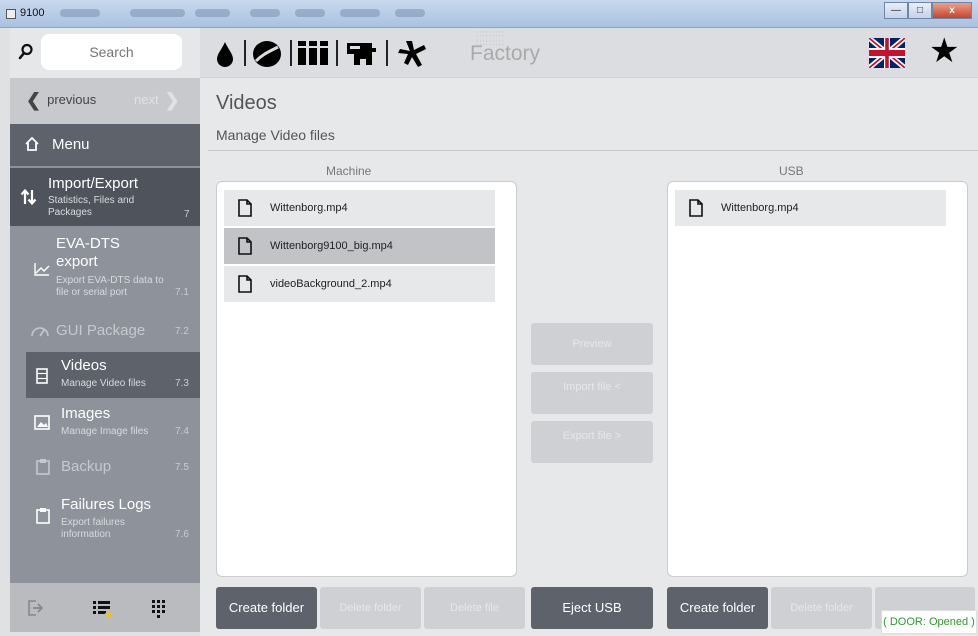 The width and height of the screenshot is (978, 636). Describe the element at coordinates (26, 52) in the screenshot. I see `search-icon` at that location.